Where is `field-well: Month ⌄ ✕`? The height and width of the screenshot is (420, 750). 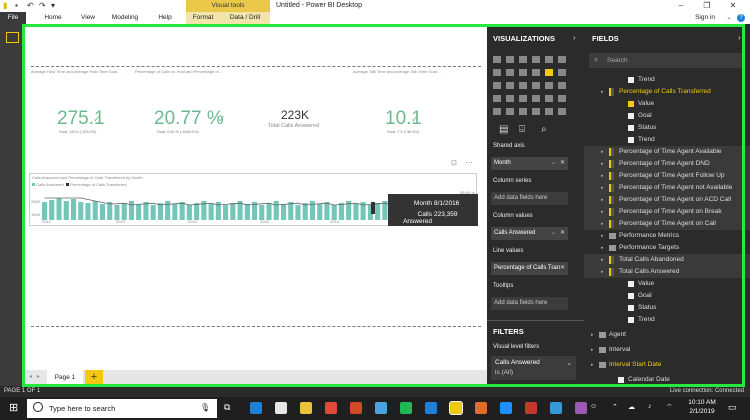 field-well: Month ⌄ ✕ is located at coordinates (529, 163).